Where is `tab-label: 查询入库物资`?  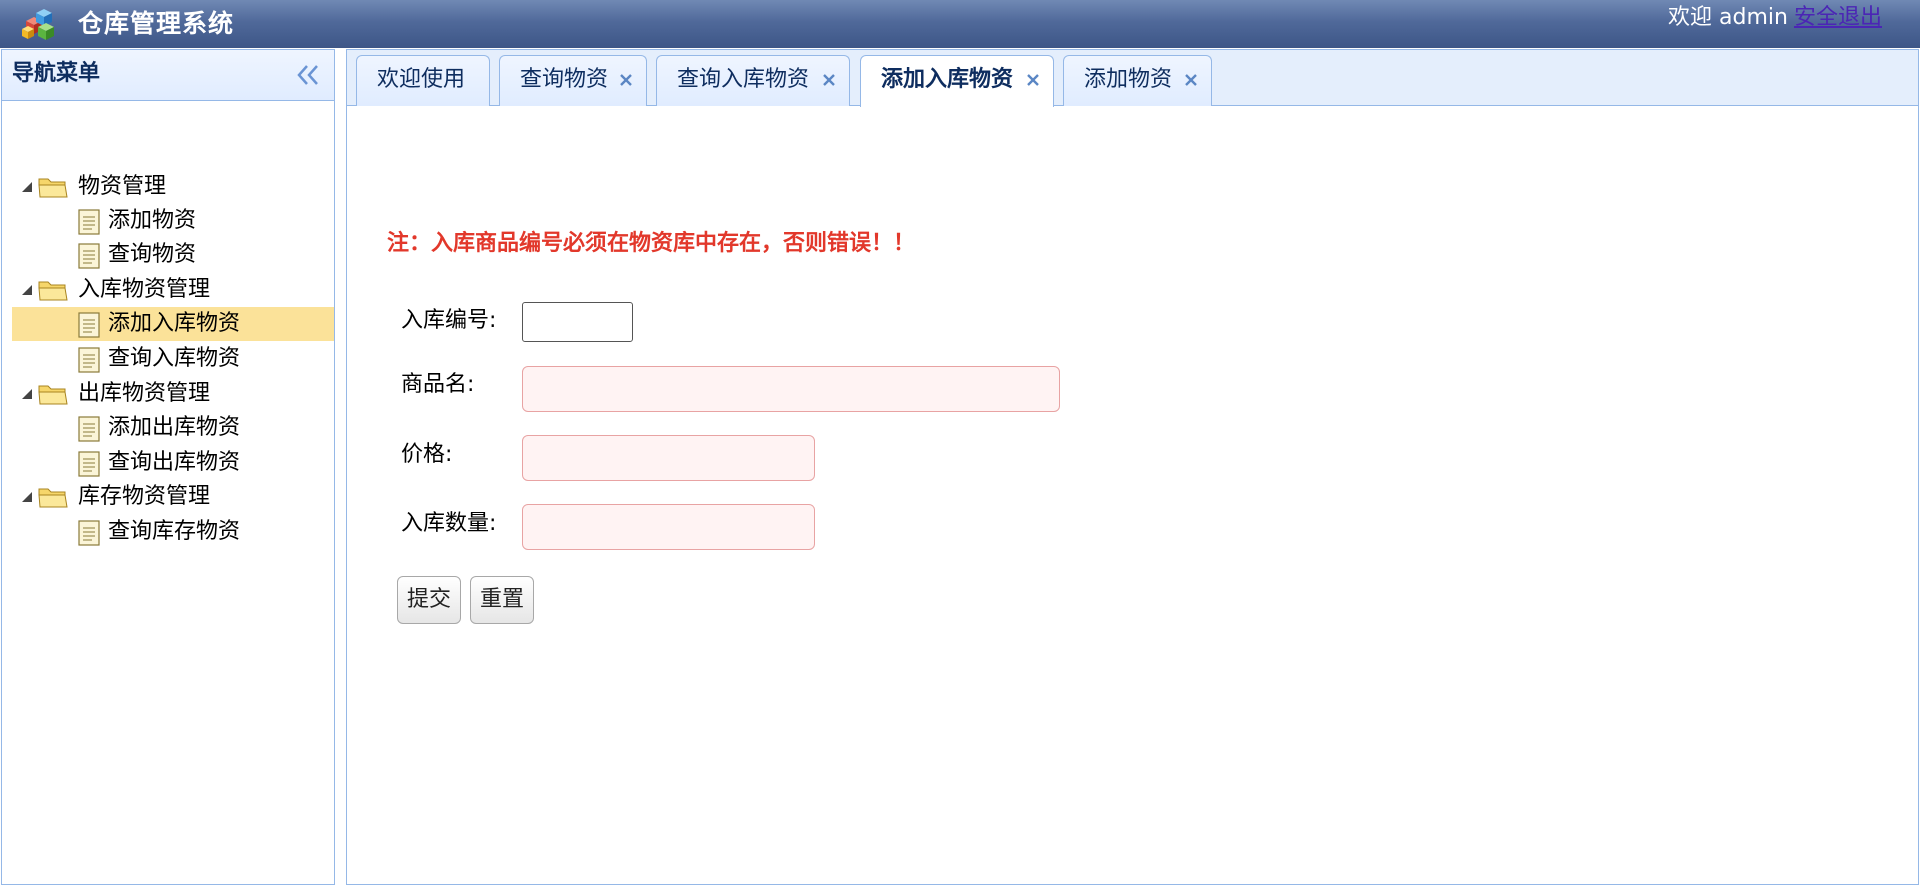
tab-label: 查询入库物资 is located at coordinates (743, 79).